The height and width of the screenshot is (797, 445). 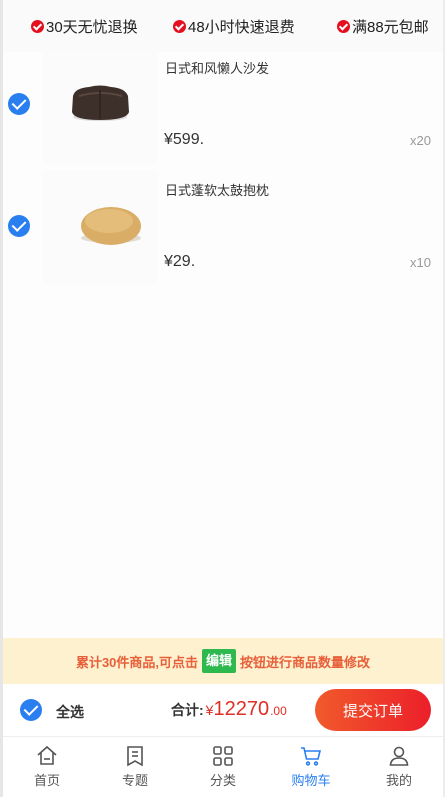 What do you see at coordinates (399, 756) in the screenshot?
I see `user-icon` at bounding box center [399, 756].